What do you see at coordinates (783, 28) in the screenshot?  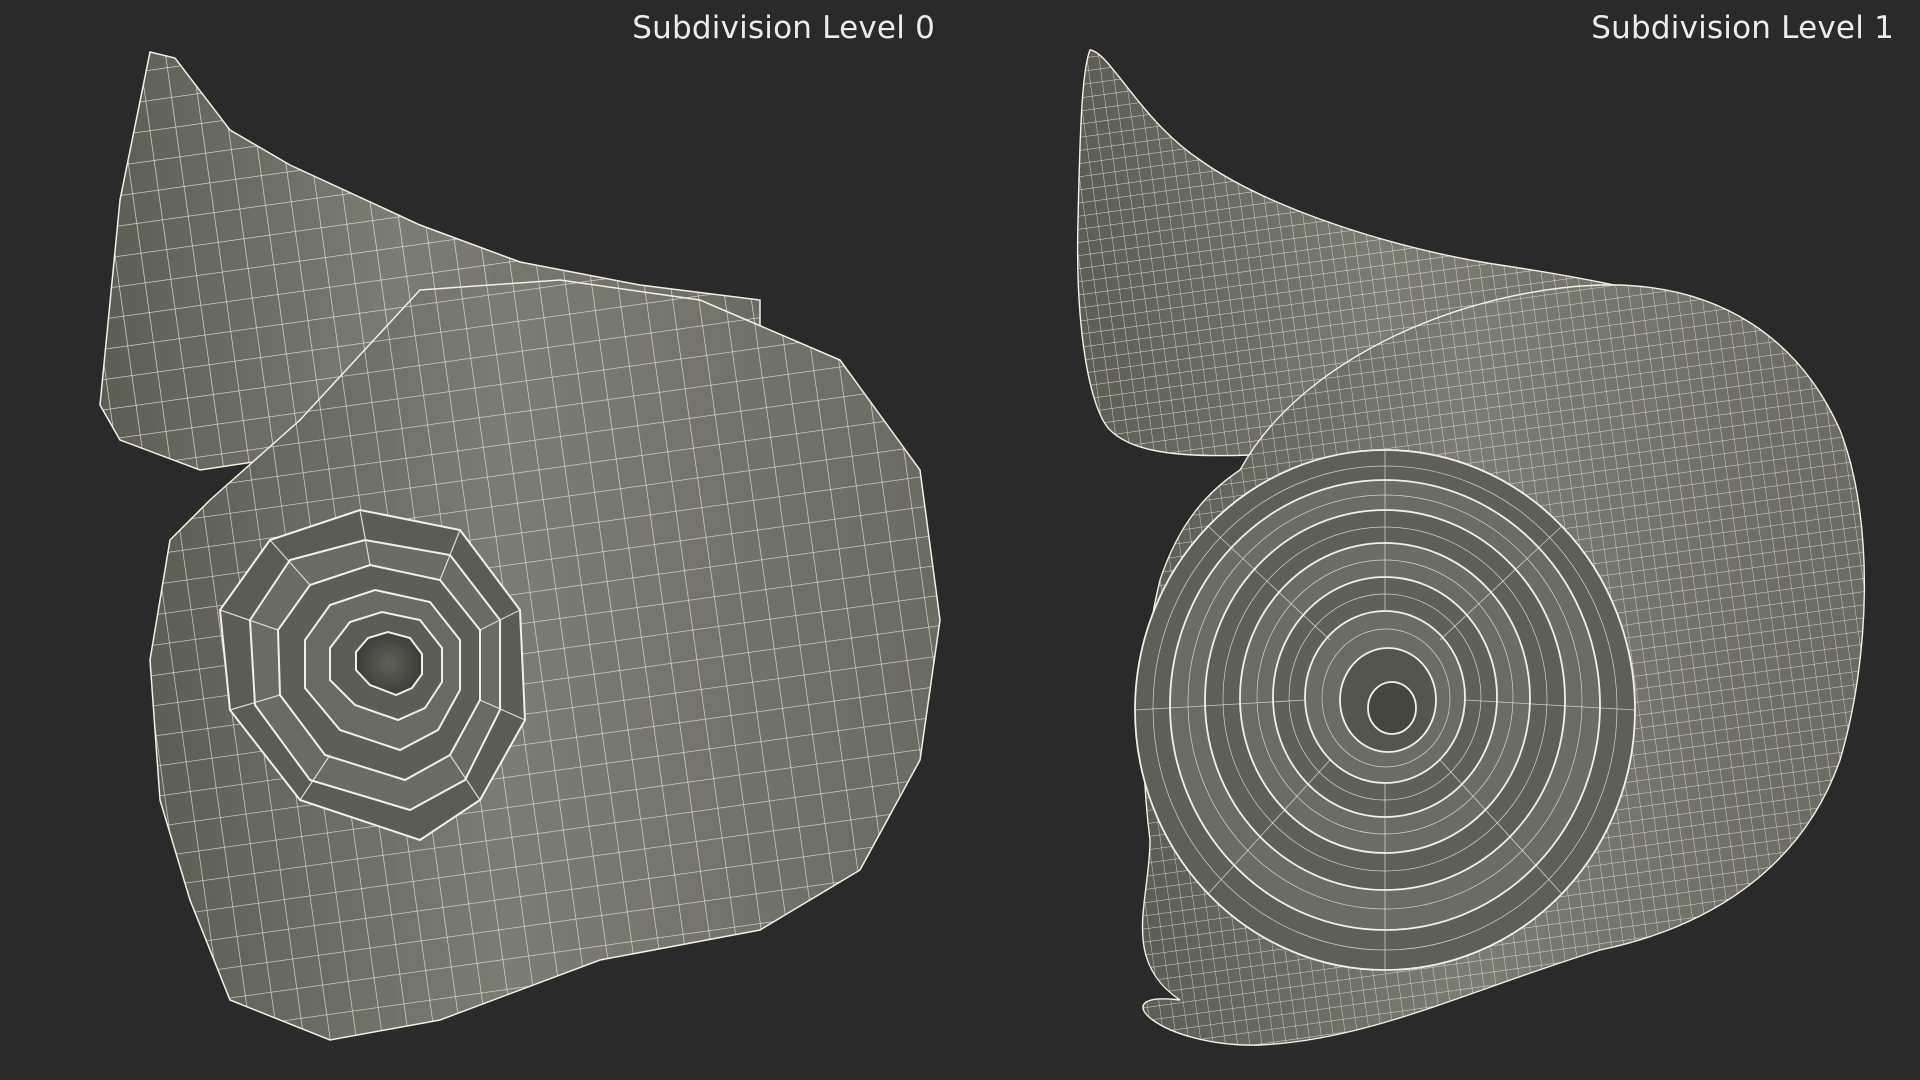 I see `panel-label-level-0: Subdivision Level 0` at bounding box center [783, 28].